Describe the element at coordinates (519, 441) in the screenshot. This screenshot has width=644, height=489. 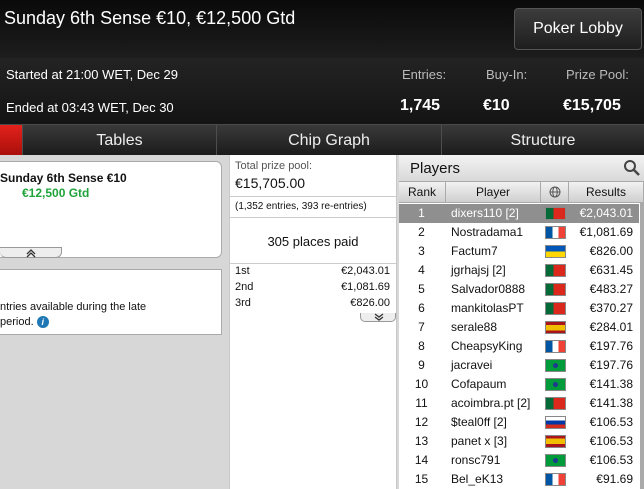
I see `player-row: 13 panet x [3] €106.53` at that location.